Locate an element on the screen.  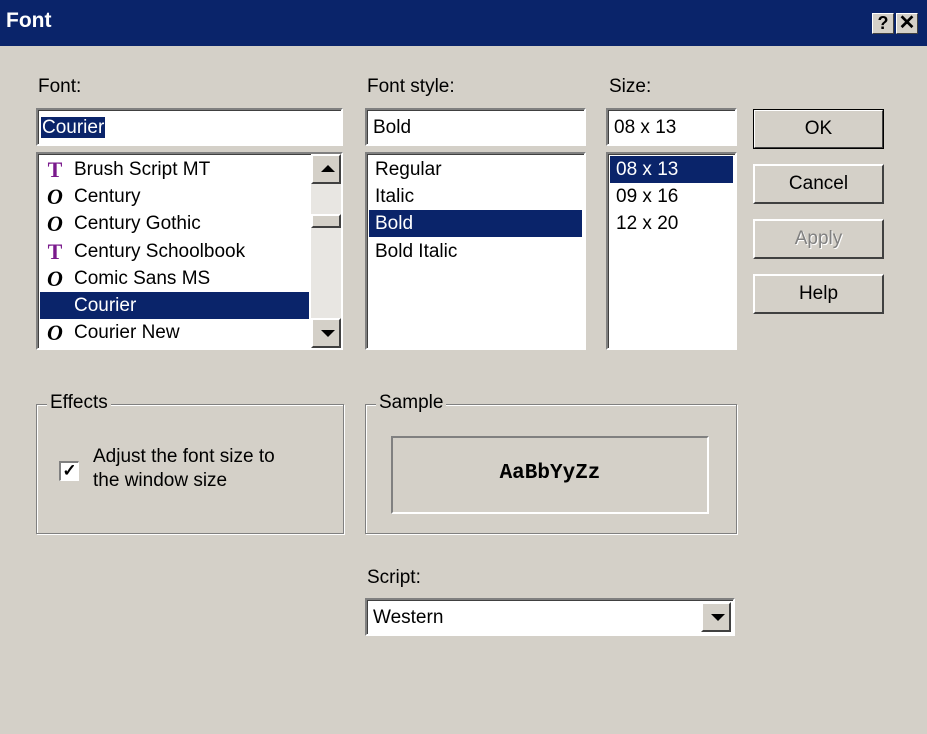
window-title: Font is located at coordinates (29, 20).